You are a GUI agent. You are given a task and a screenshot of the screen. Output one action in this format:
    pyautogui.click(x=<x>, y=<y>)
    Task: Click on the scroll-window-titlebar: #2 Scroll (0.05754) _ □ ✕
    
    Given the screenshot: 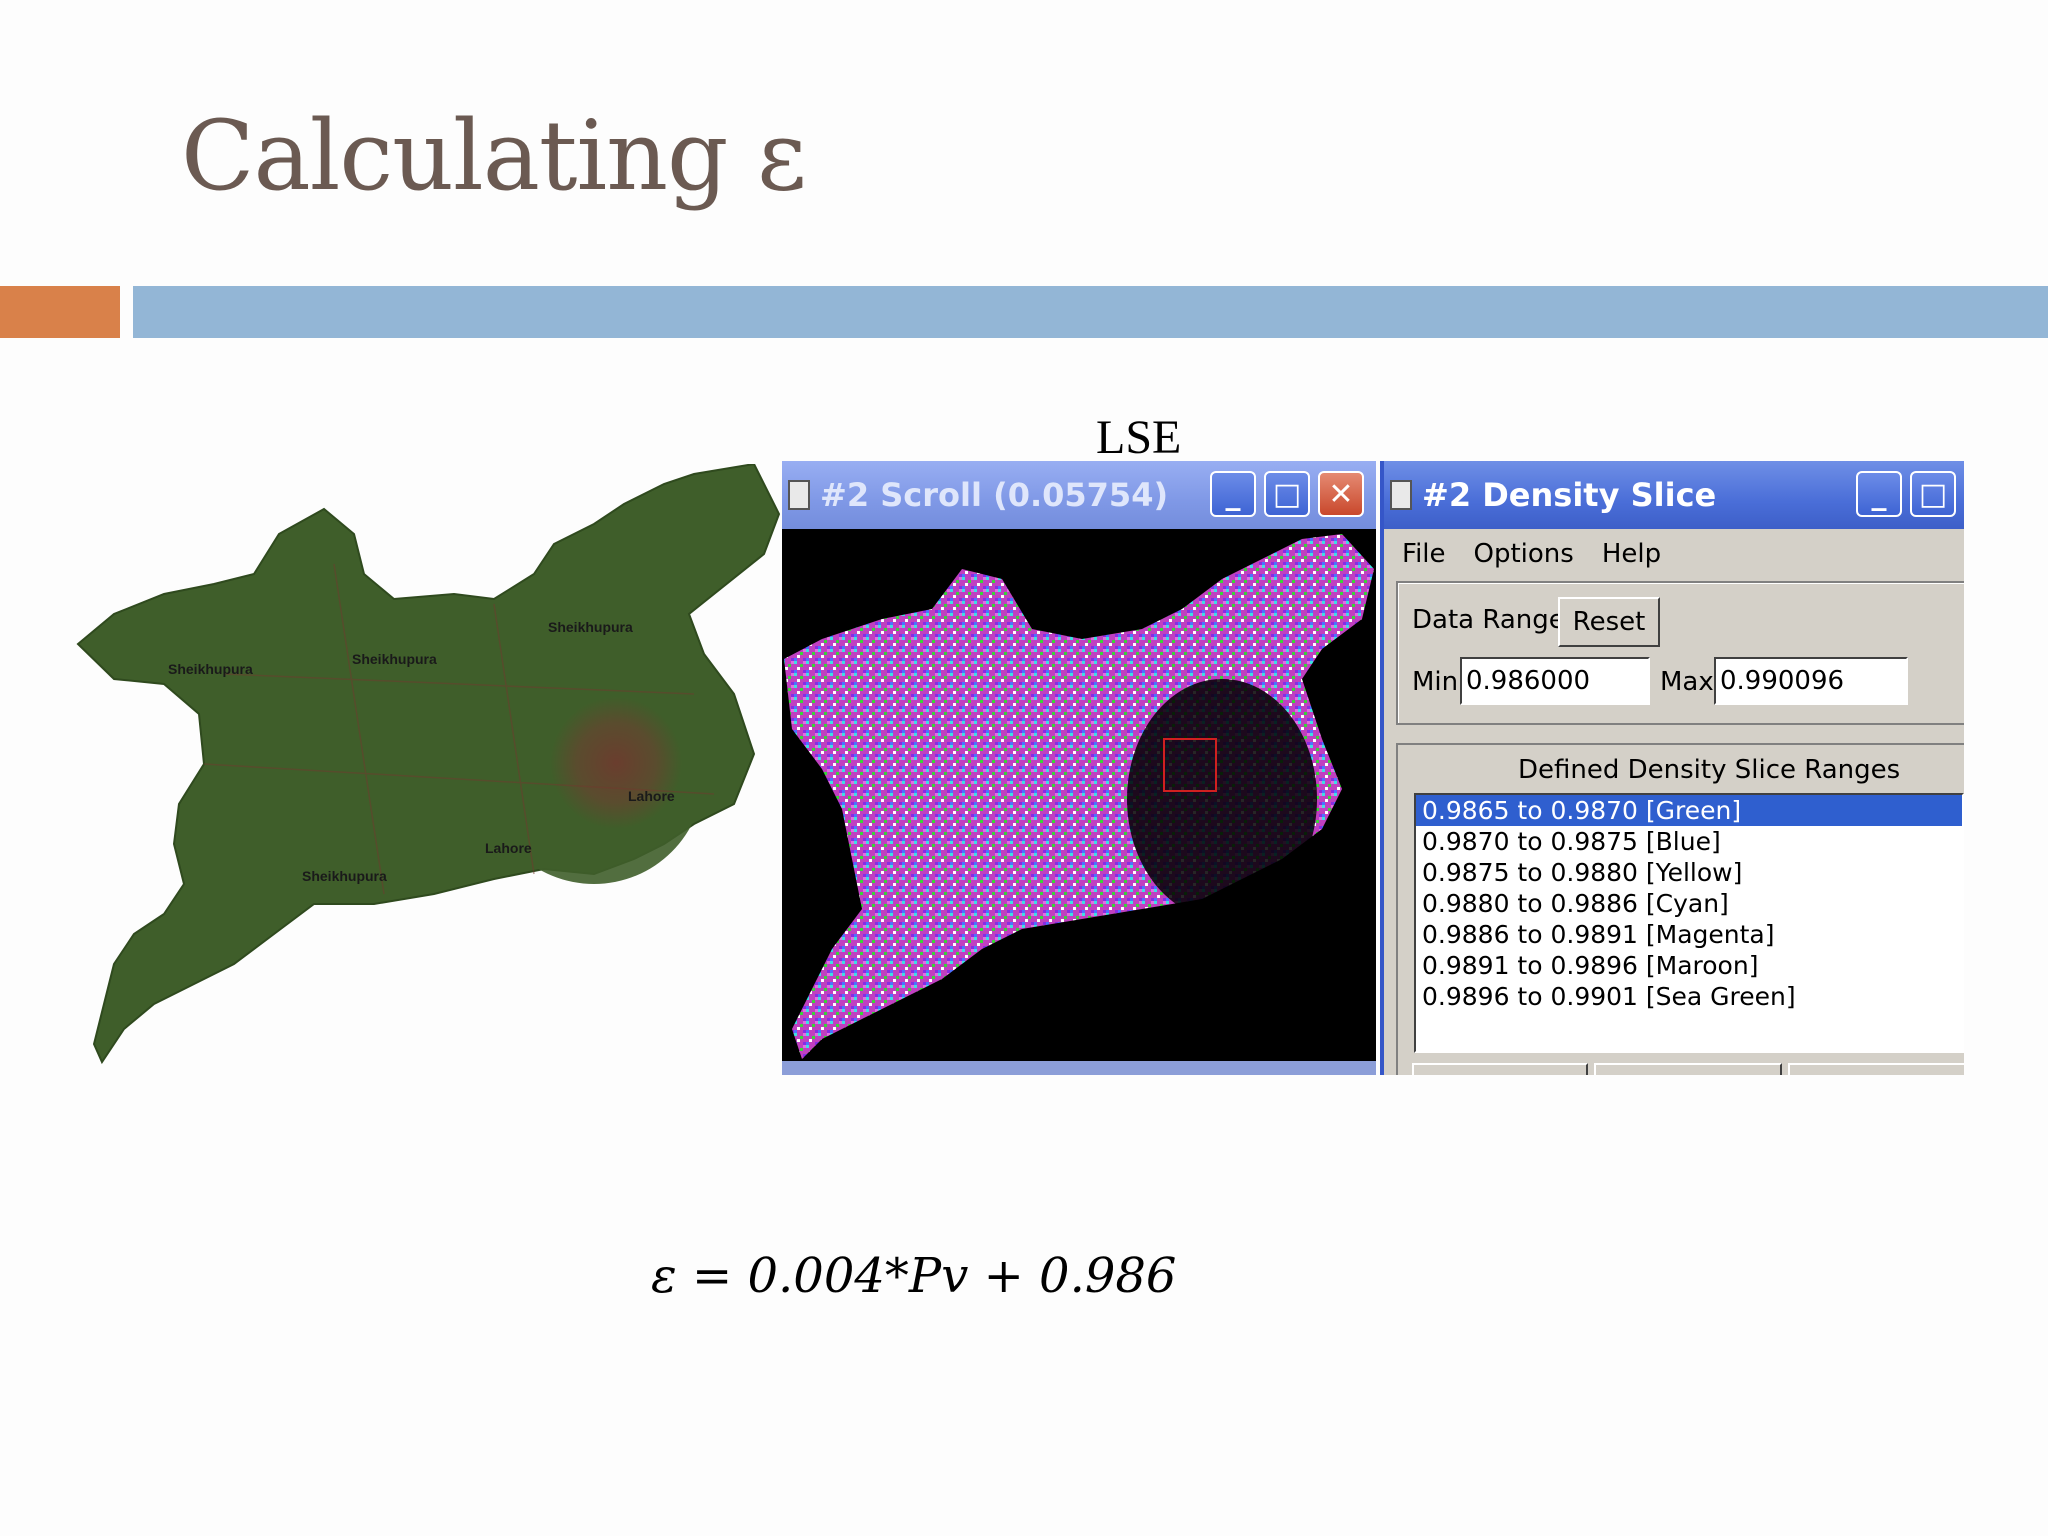 What is the action you would take?
    pyautogui.click(x=1079, y=495)
    